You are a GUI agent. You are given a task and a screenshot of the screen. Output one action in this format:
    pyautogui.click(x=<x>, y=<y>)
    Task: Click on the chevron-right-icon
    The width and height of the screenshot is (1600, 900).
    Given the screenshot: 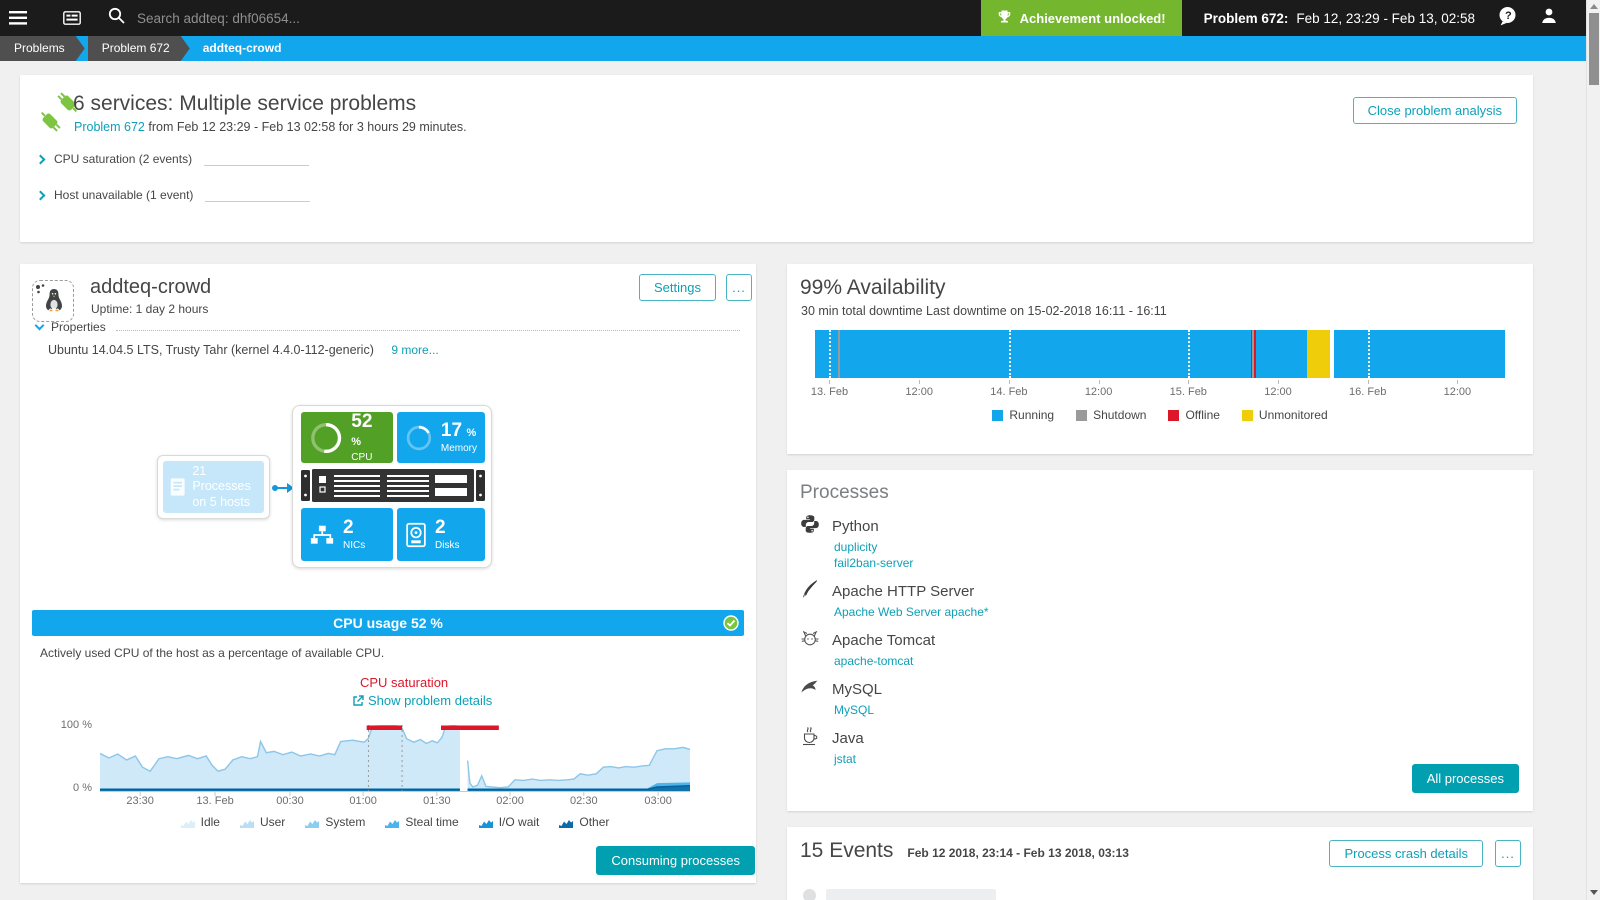 What is the action you would take?
    pyautogui.click(x=40, y=159)
    